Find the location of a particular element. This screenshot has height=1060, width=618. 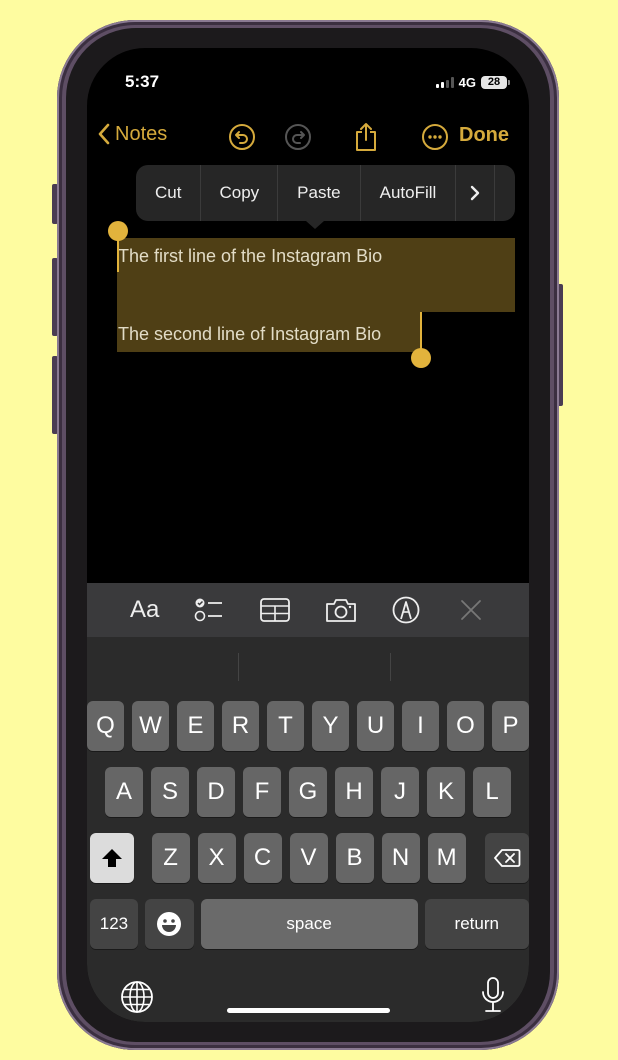

table-icon is located at coordinates (275, 610).